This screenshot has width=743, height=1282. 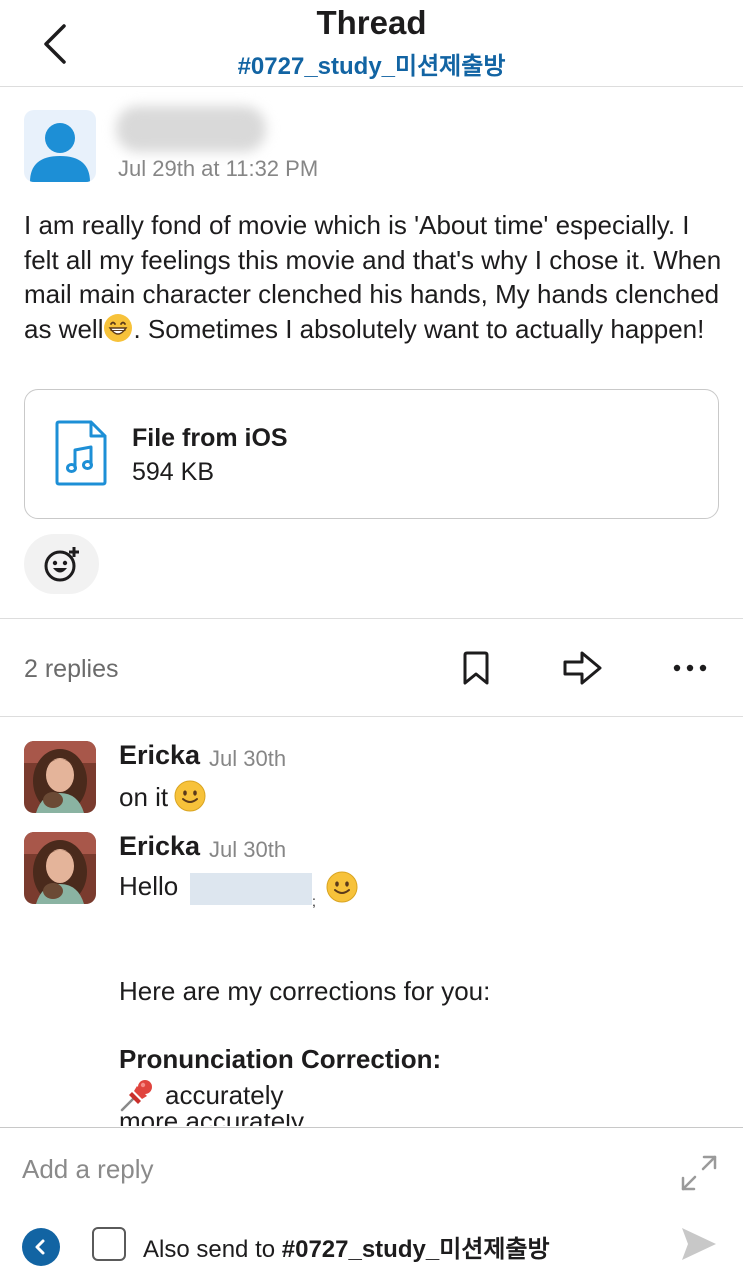 I want to click on share-arrow-icon, so click(x=582, y=668).